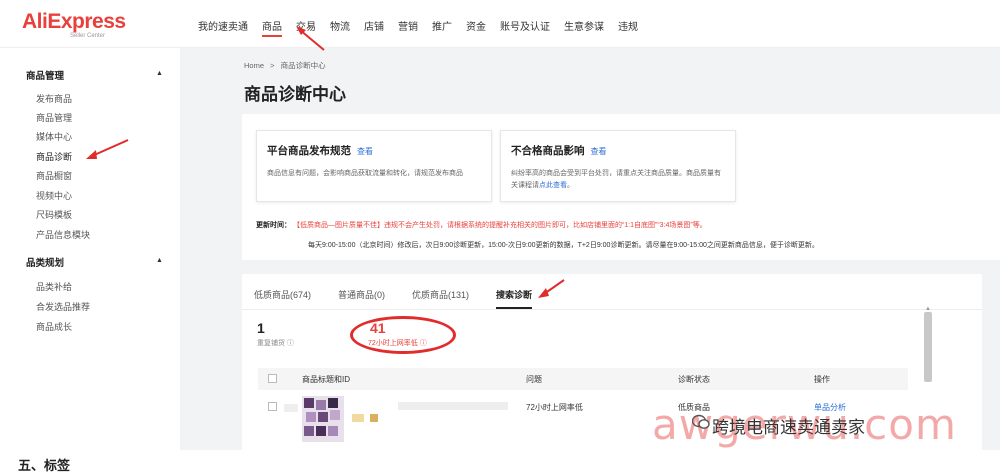 The height and width of the screenshot is (474, 1000). I want to click on annotation-ellipse, so click(403, 335).